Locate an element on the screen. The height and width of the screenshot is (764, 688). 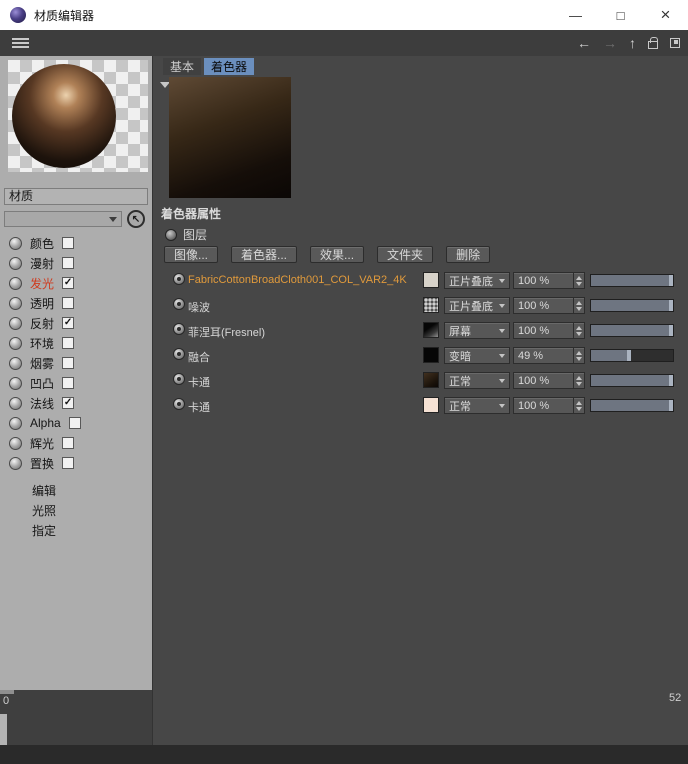
channel-label: 烟雾 is located at coordinates (42, 363).